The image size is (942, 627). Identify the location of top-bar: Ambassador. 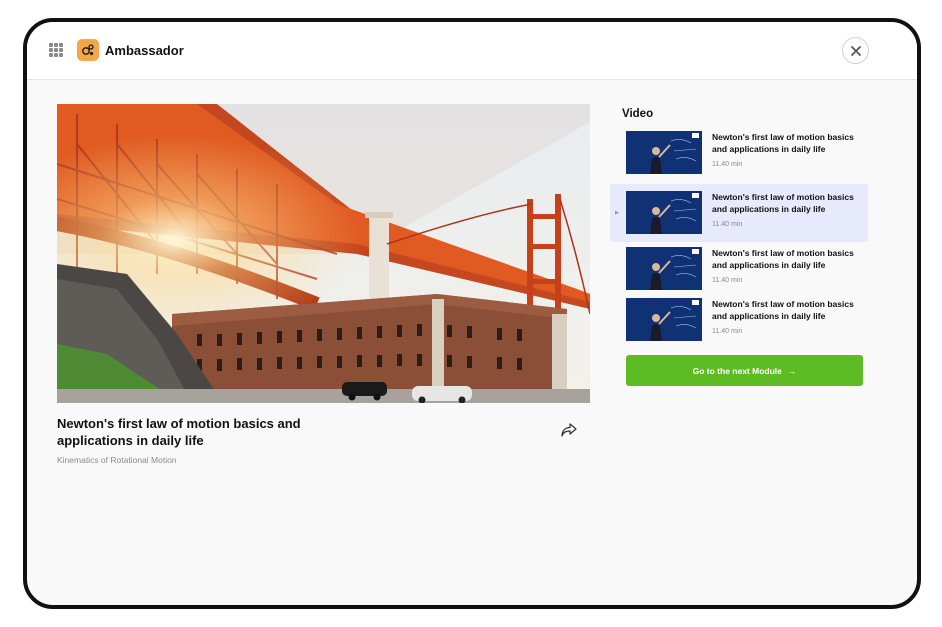
(472, 51).